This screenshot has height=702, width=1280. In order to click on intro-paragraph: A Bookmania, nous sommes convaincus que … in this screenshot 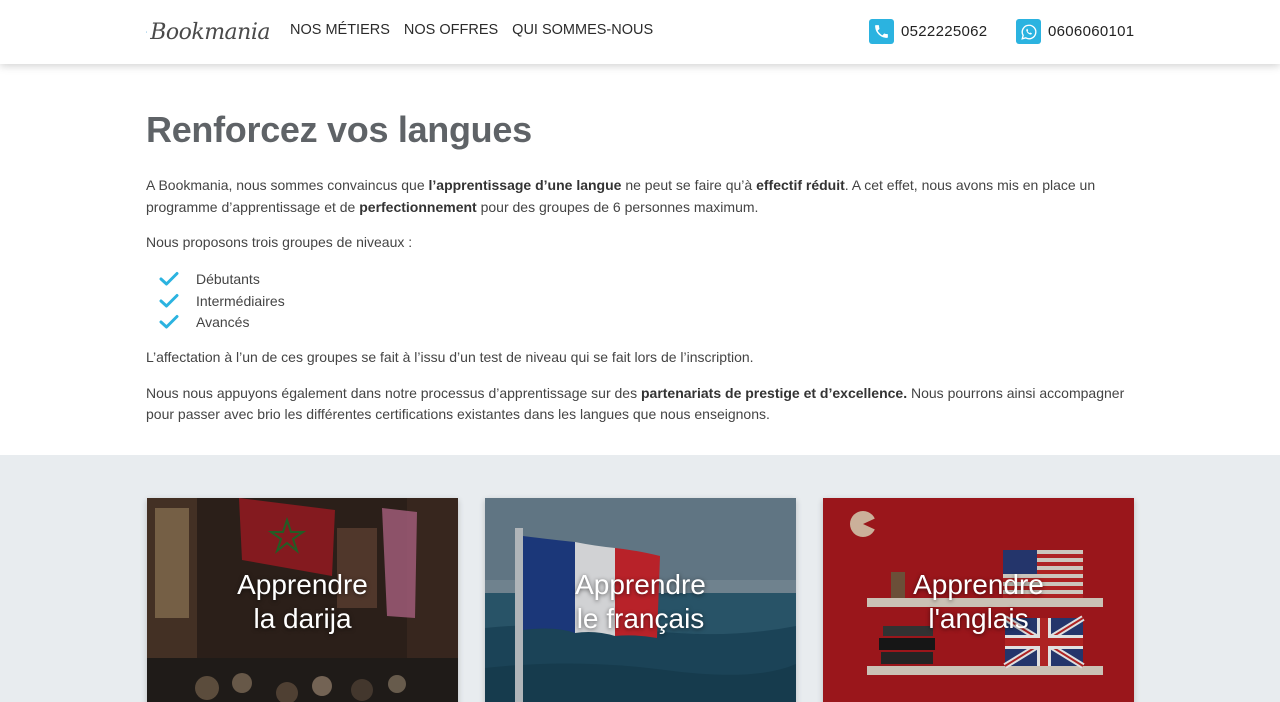, I will do `click(621, 196)`.